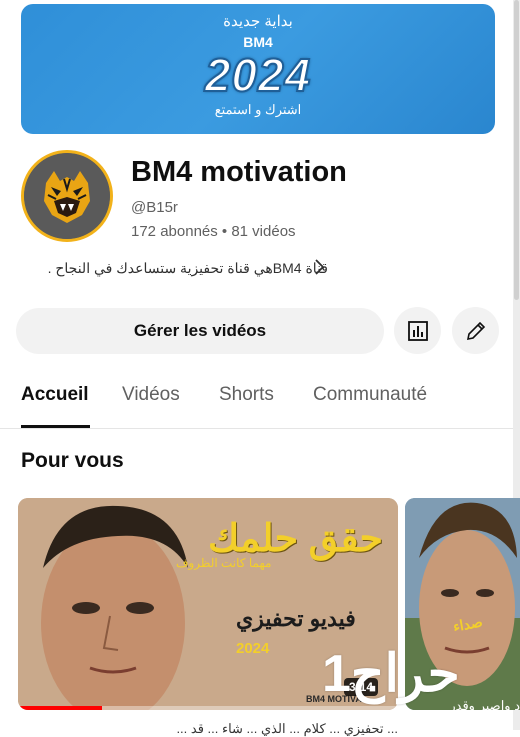  I want to click on avatar, so click(67, 196).